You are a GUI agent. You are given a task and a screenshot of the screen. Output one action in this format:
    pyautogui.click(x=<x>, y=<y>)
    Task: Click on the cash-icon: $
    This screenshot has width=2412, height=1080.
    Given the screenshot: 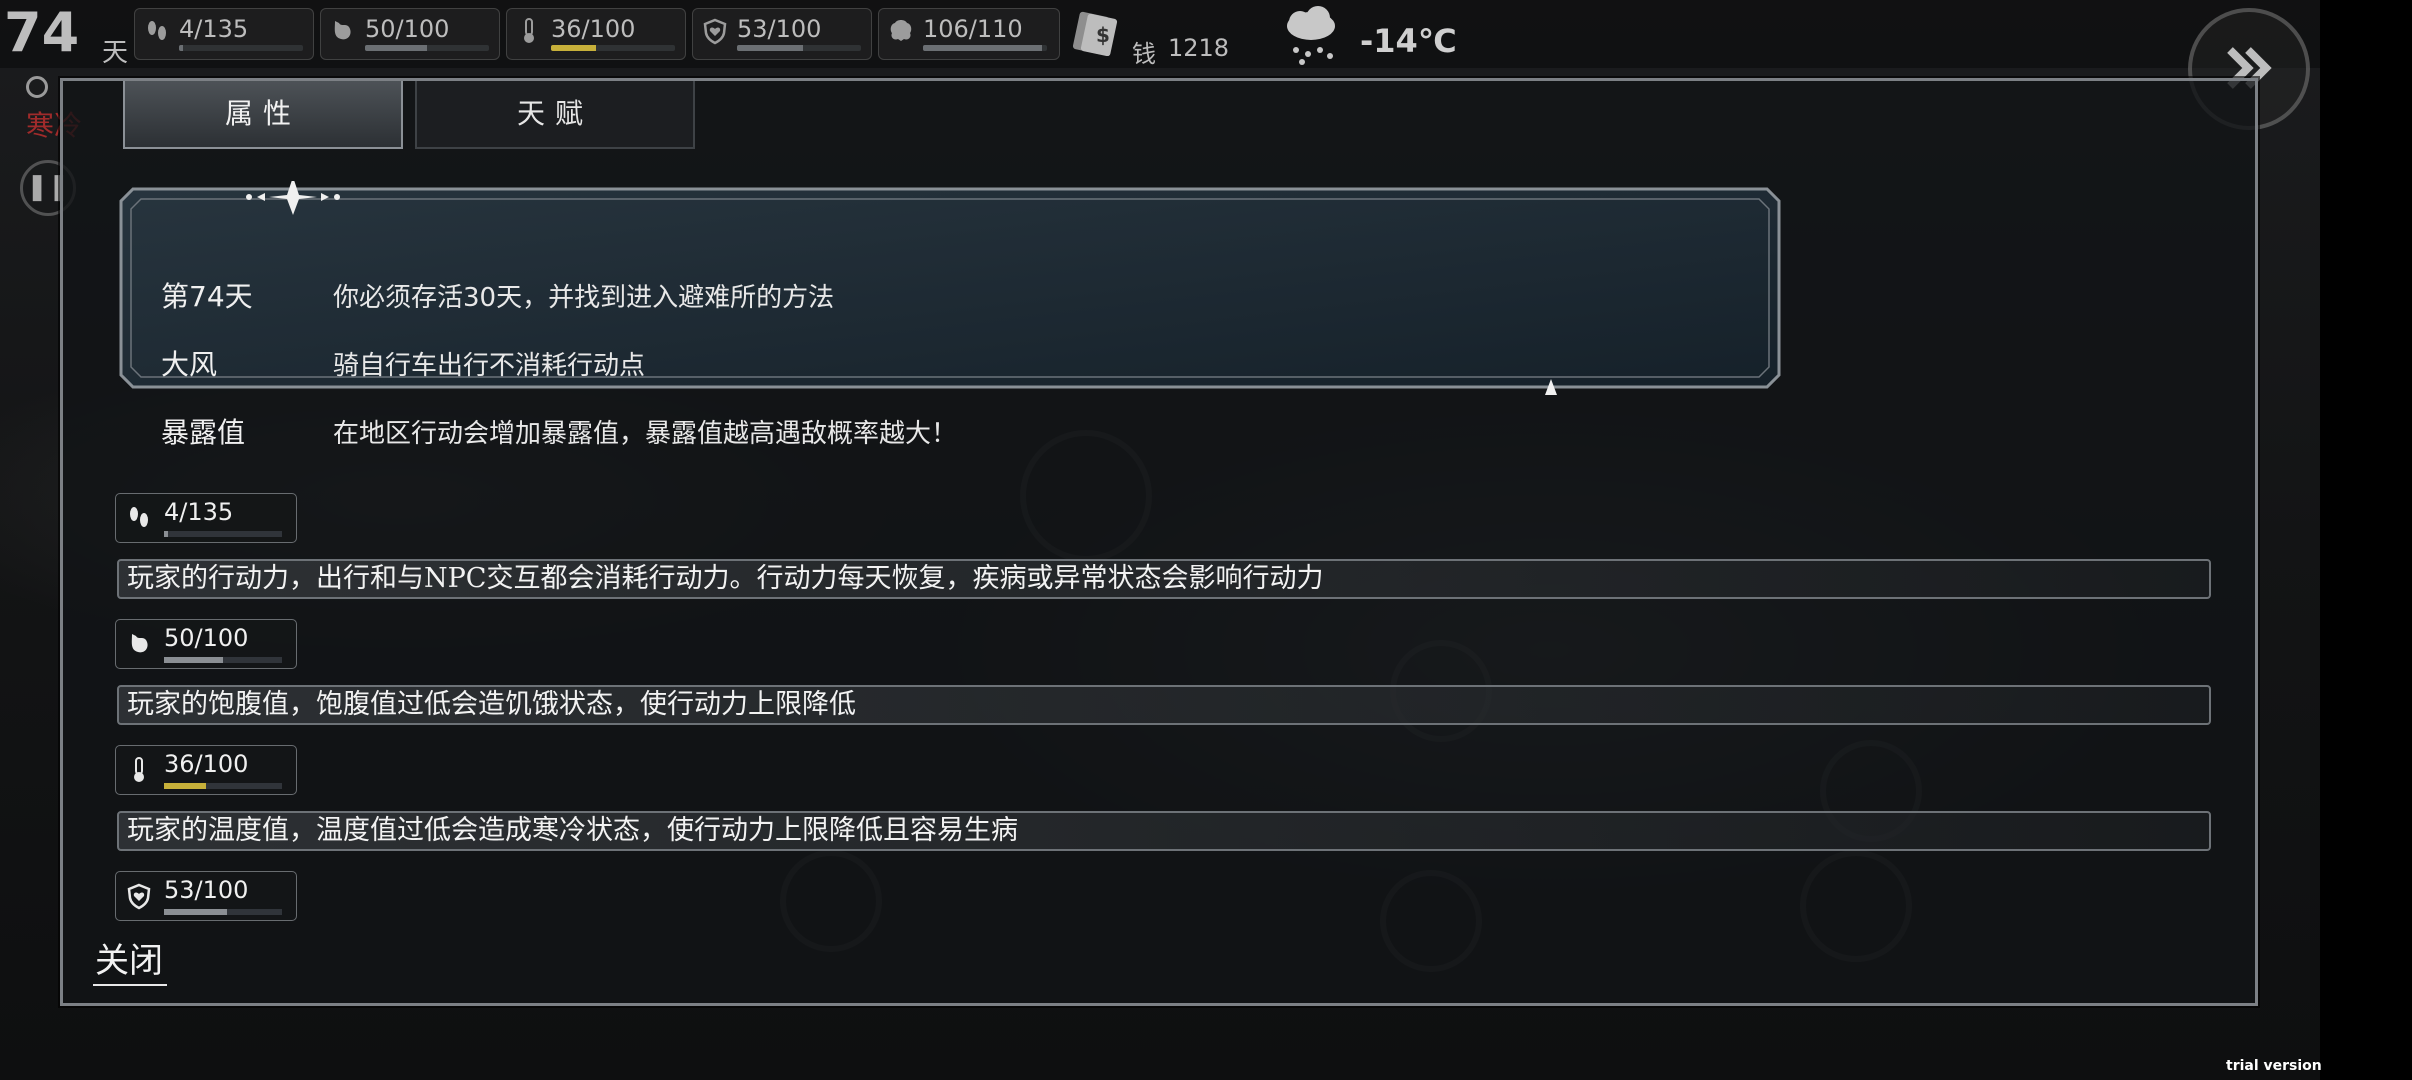 What is the action you would take?
    pyautogui.click(x=1095, y=33)
    